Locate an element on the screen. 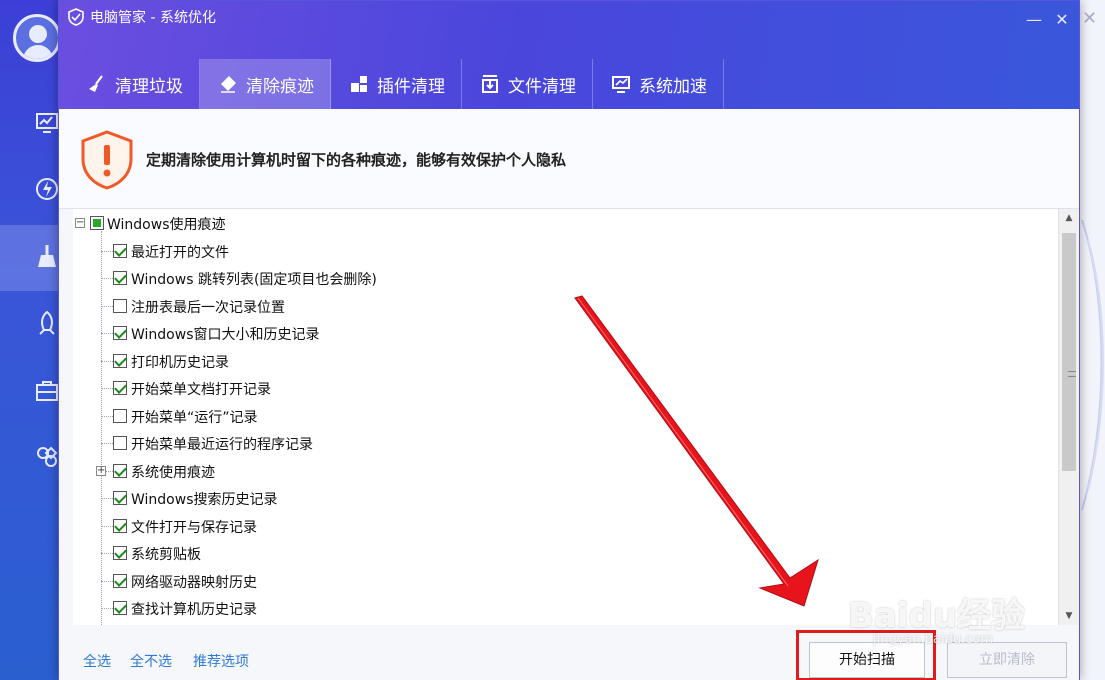 This screenshot has width=1105, height=680. grip-icon is located at coordinates (1072, 374).